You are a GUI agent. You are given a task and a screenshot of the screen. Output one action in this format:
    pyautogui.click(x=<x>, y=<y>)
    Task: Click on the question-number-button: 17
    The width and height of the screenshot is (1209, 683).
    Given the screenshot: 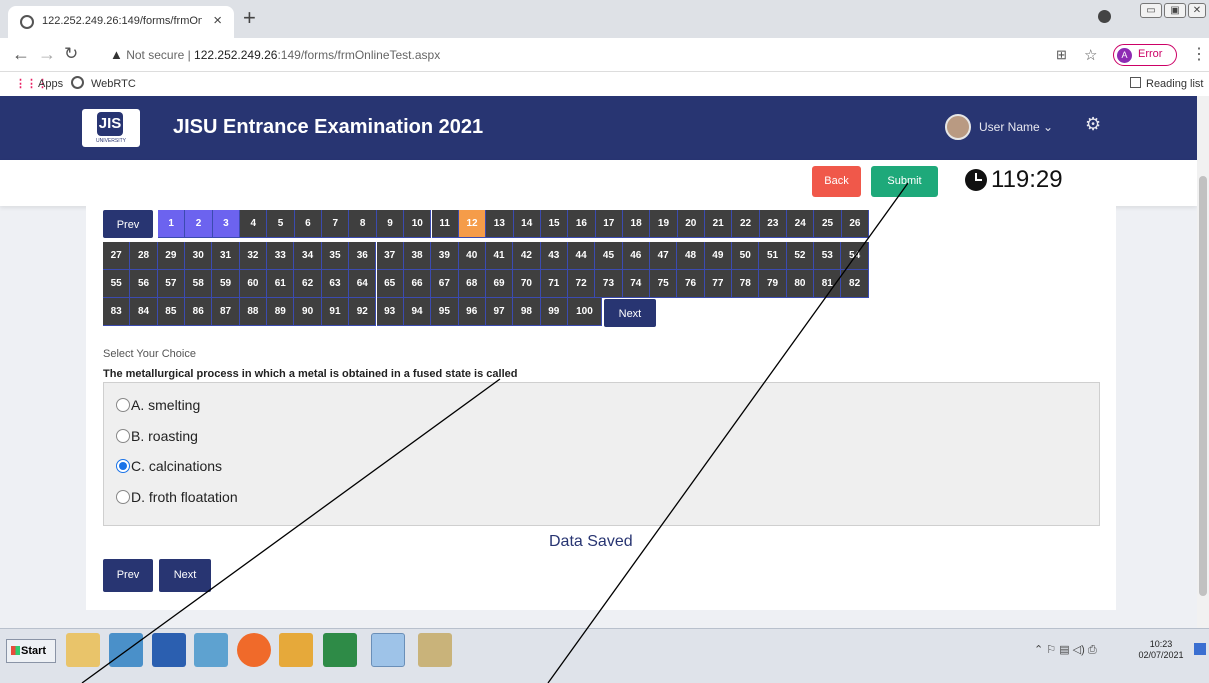 What is the action you would take?
    pyautogui.click(x=609, y=224)
    